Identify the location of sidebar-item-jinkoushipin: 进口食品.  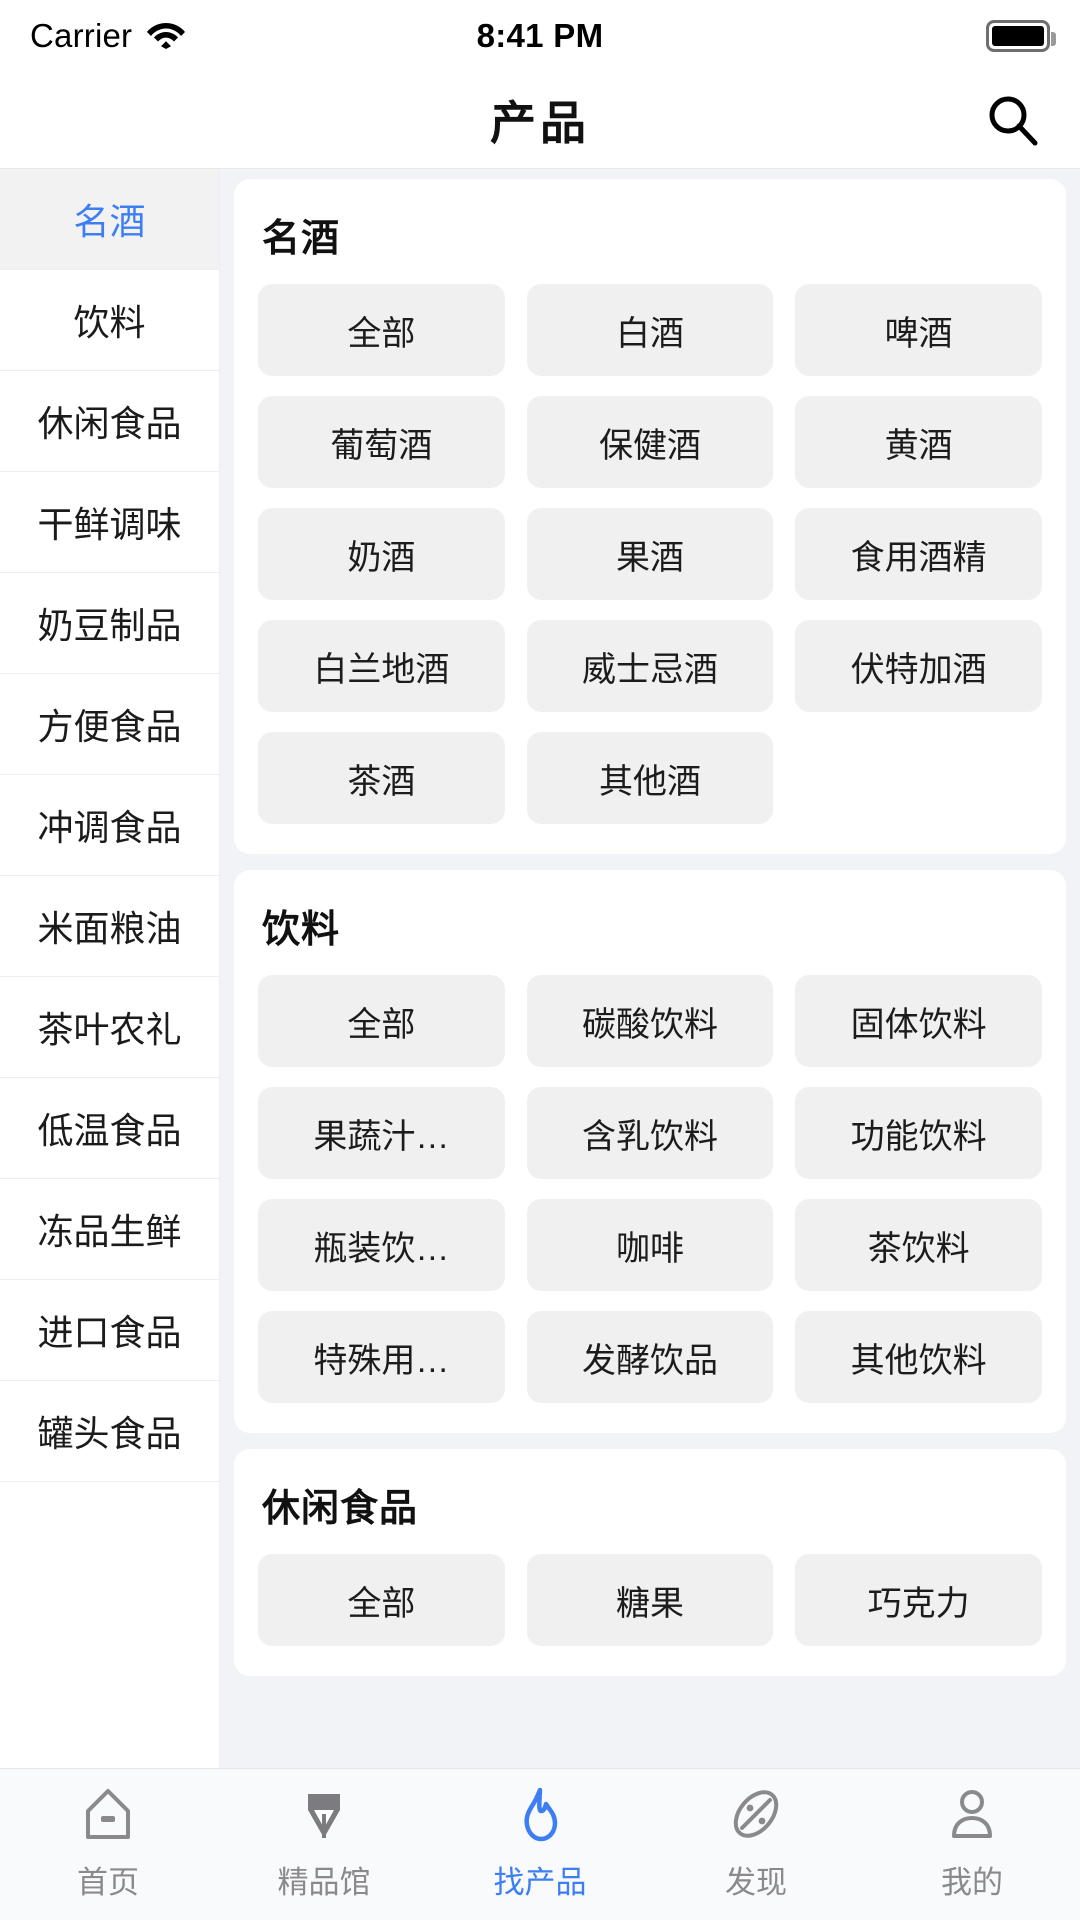
(109, 1330).